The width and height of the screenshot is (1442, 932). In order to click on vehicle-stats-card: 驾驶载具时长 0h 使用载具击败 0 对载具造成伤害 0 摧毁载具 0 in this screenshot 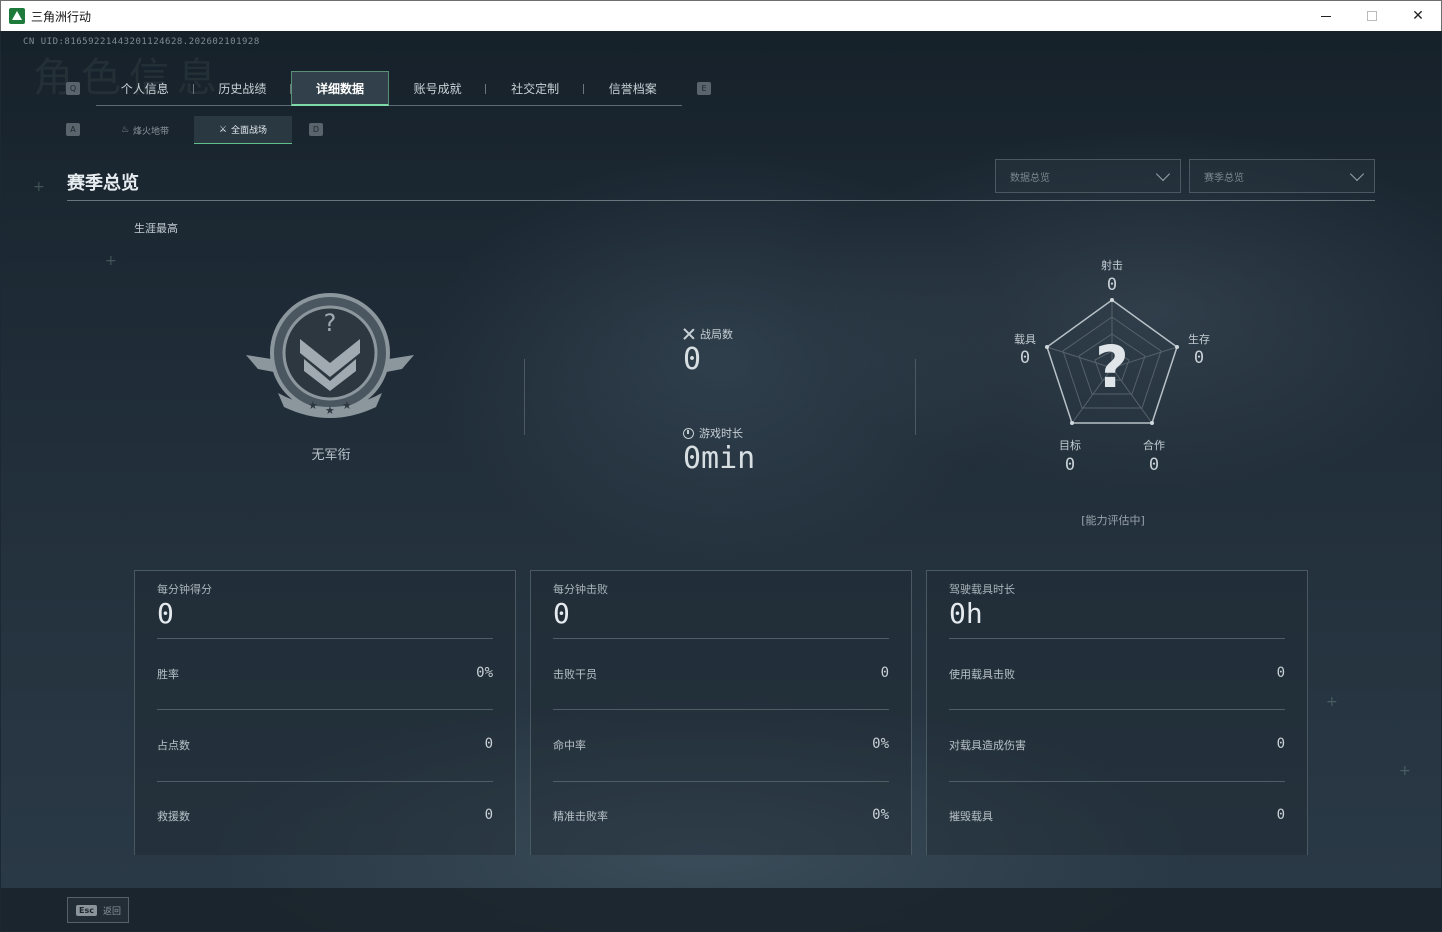, I will do `click(1117, 712)`.